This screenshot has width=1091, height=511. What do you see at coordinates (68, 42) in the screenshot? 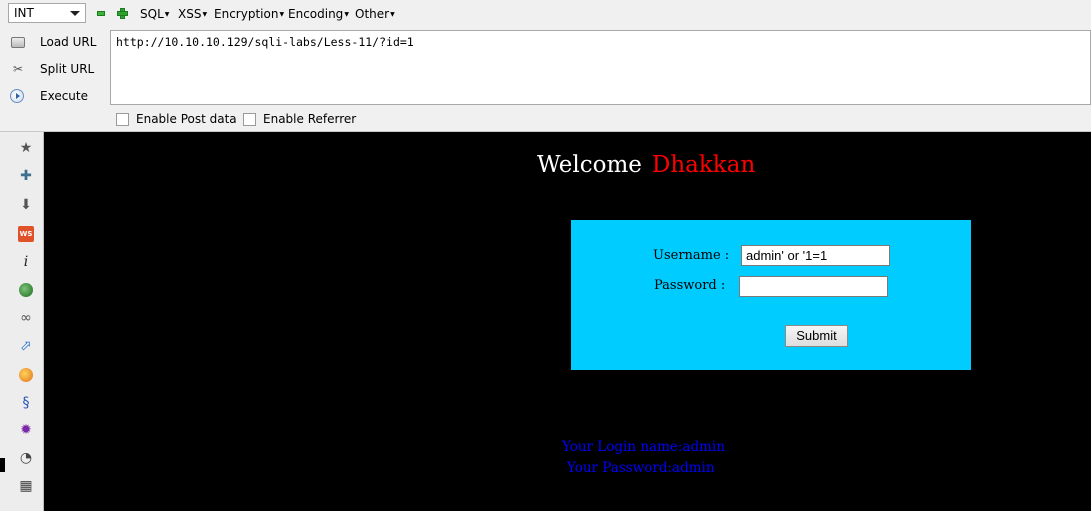
I see `load-url-label: Load URL` at bounding box center [68, 42].